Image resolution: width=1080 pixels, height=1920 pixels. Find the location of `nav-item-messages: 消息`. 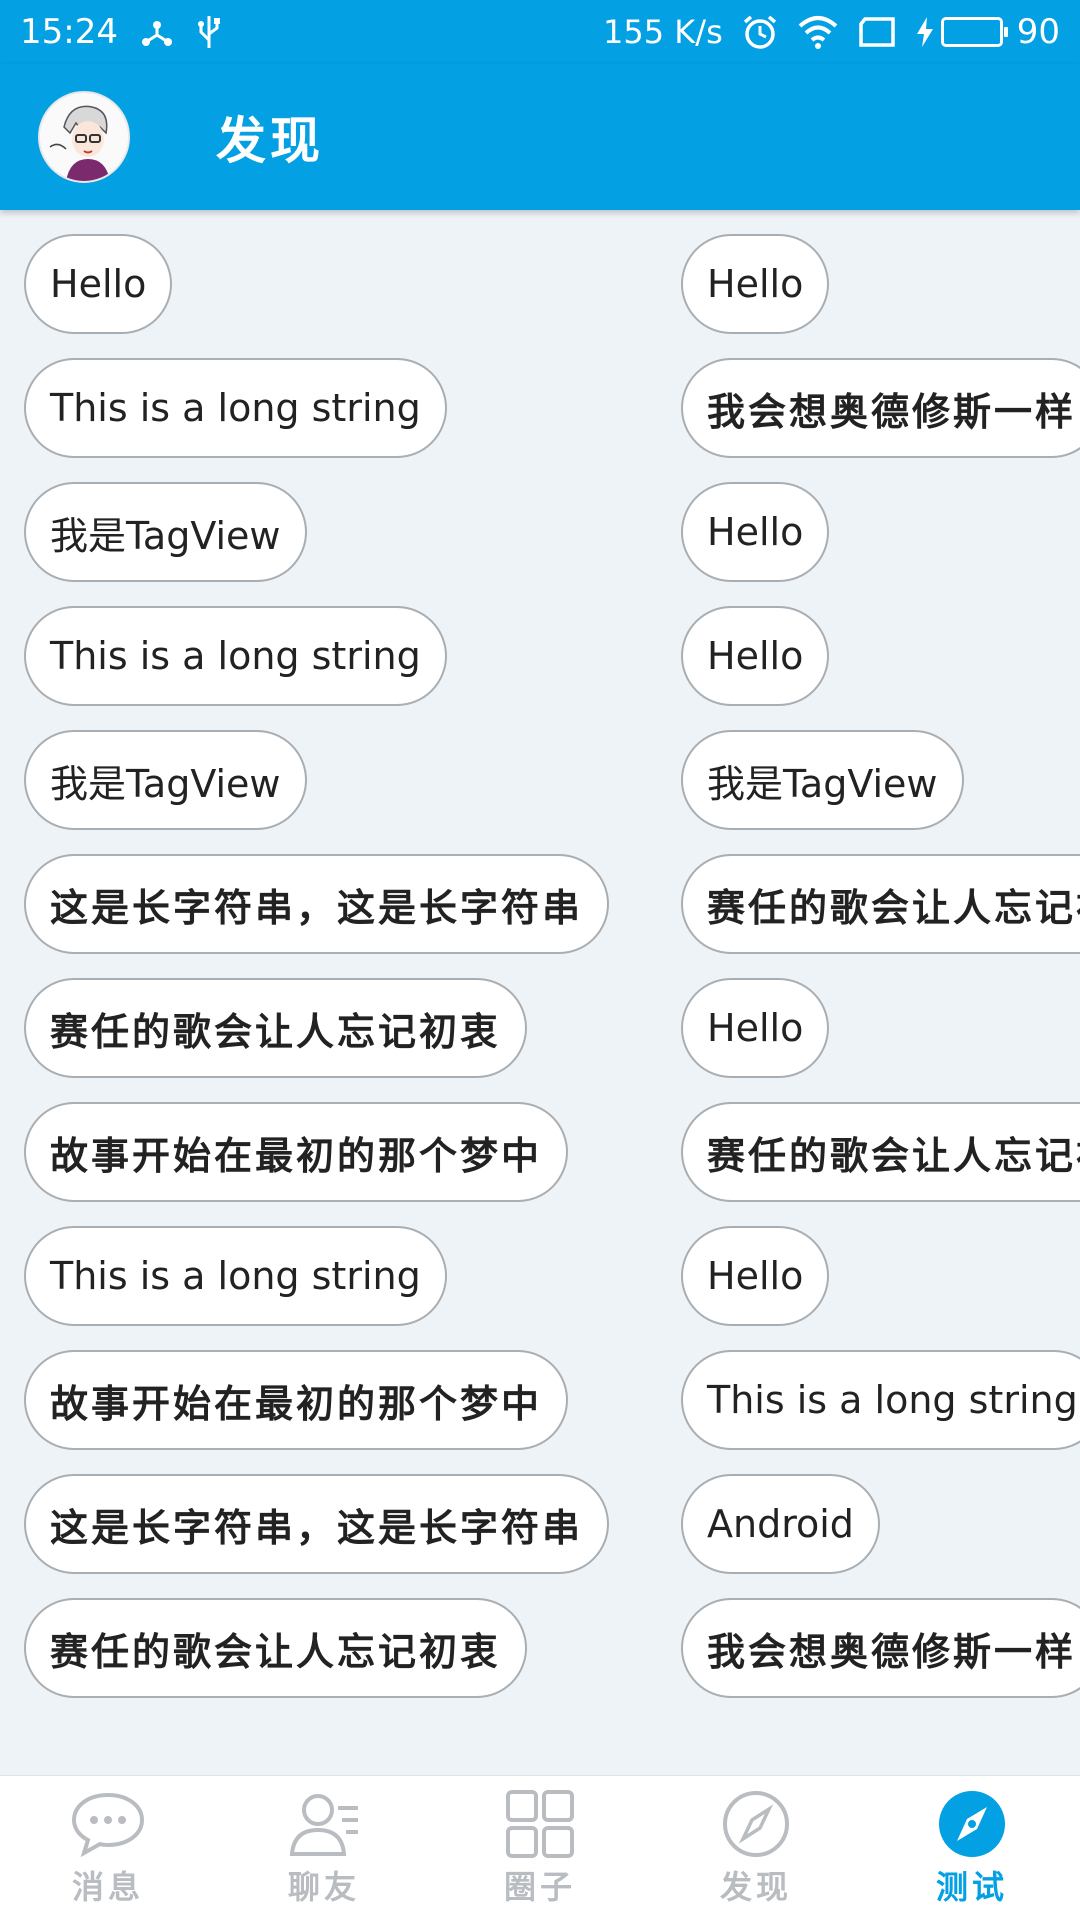

nav-item-messages: 消息 is located at coordinates (108, 1848).